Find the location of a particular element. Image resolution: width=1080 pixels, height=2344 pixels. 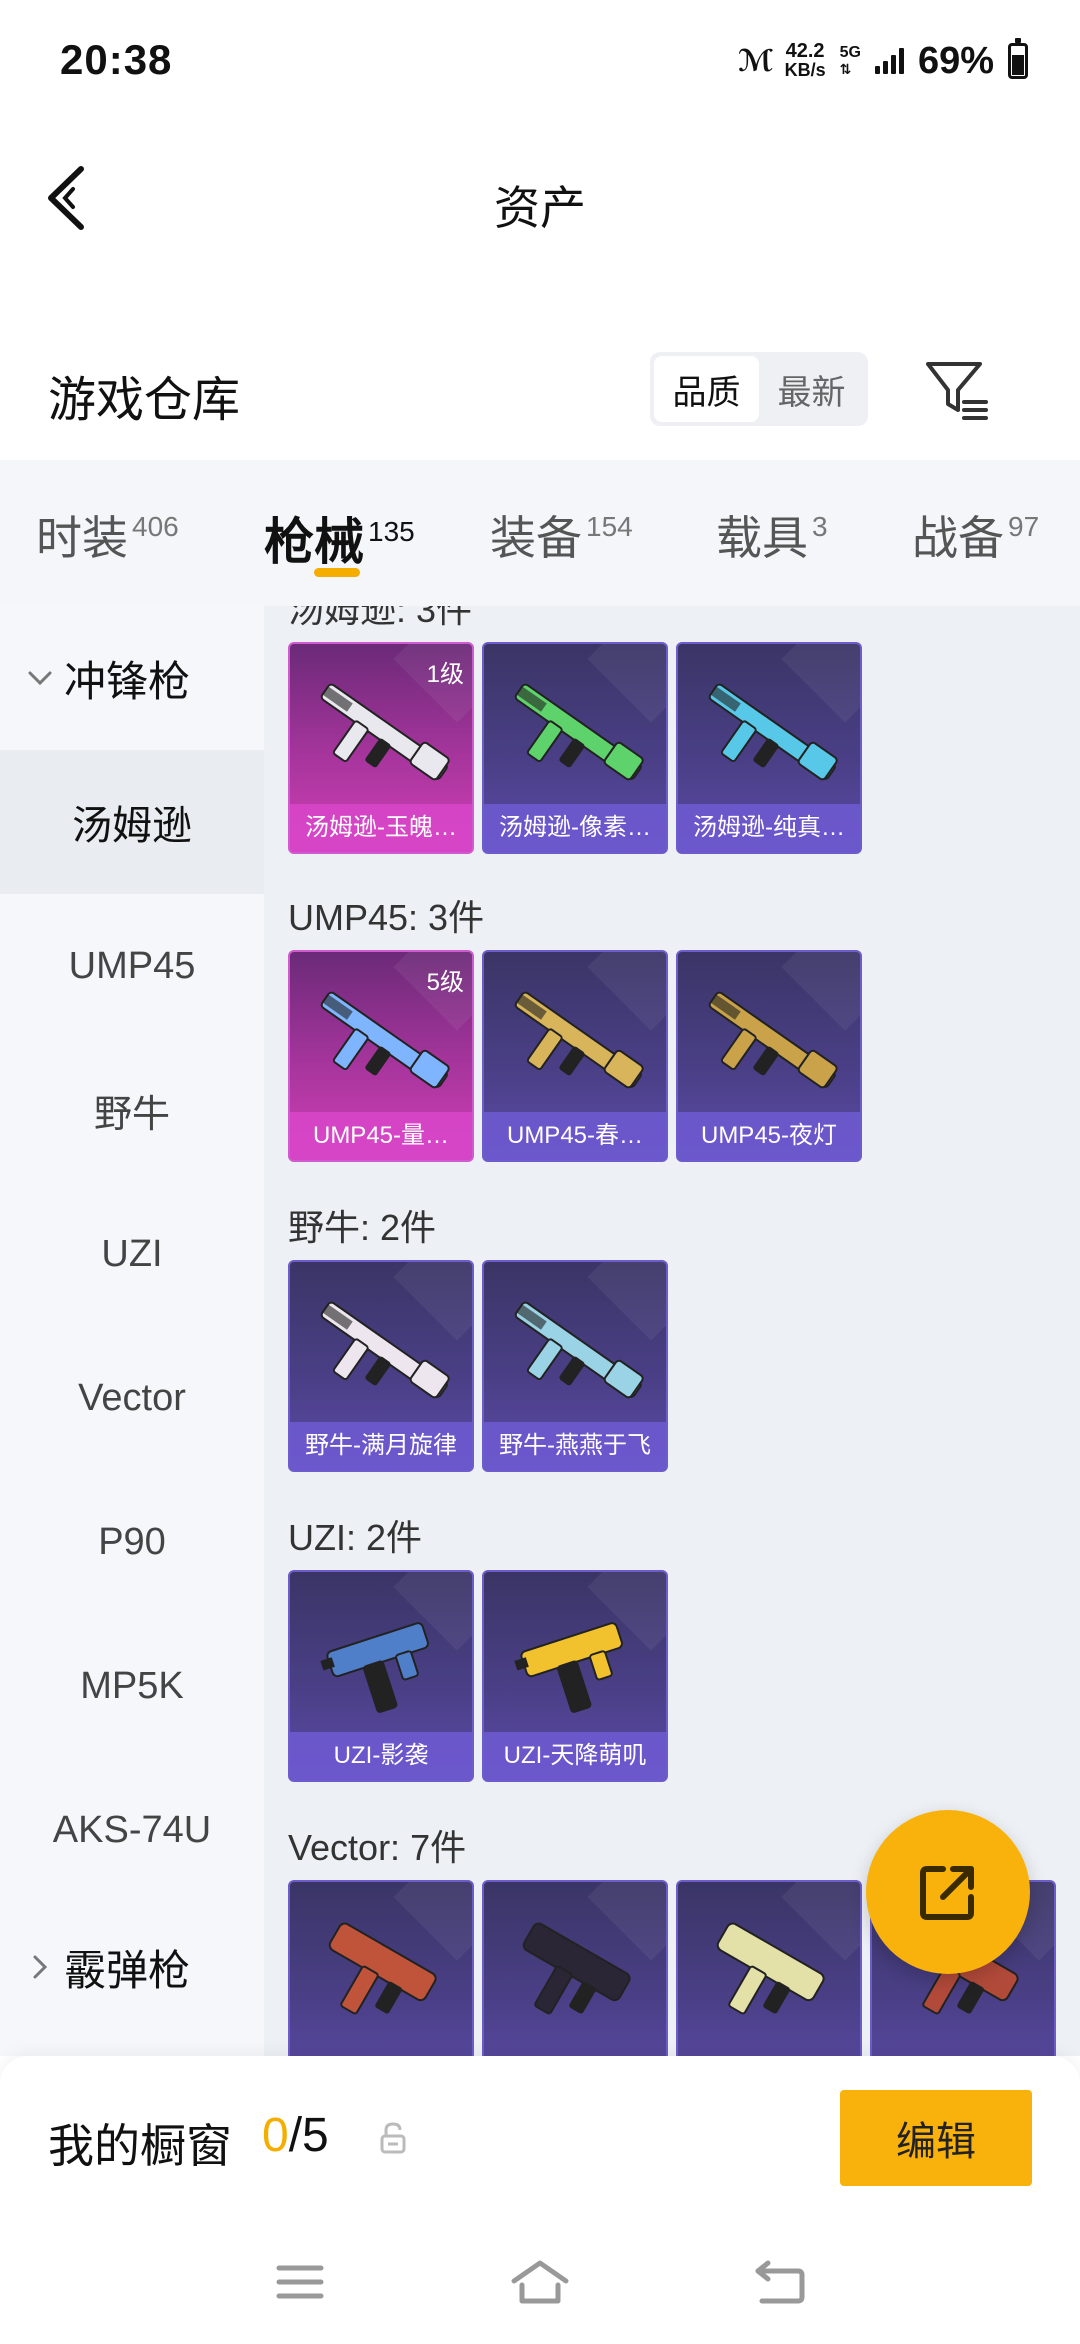

tab-firearms: 枪械 135 is located at coordinates (377, 533).